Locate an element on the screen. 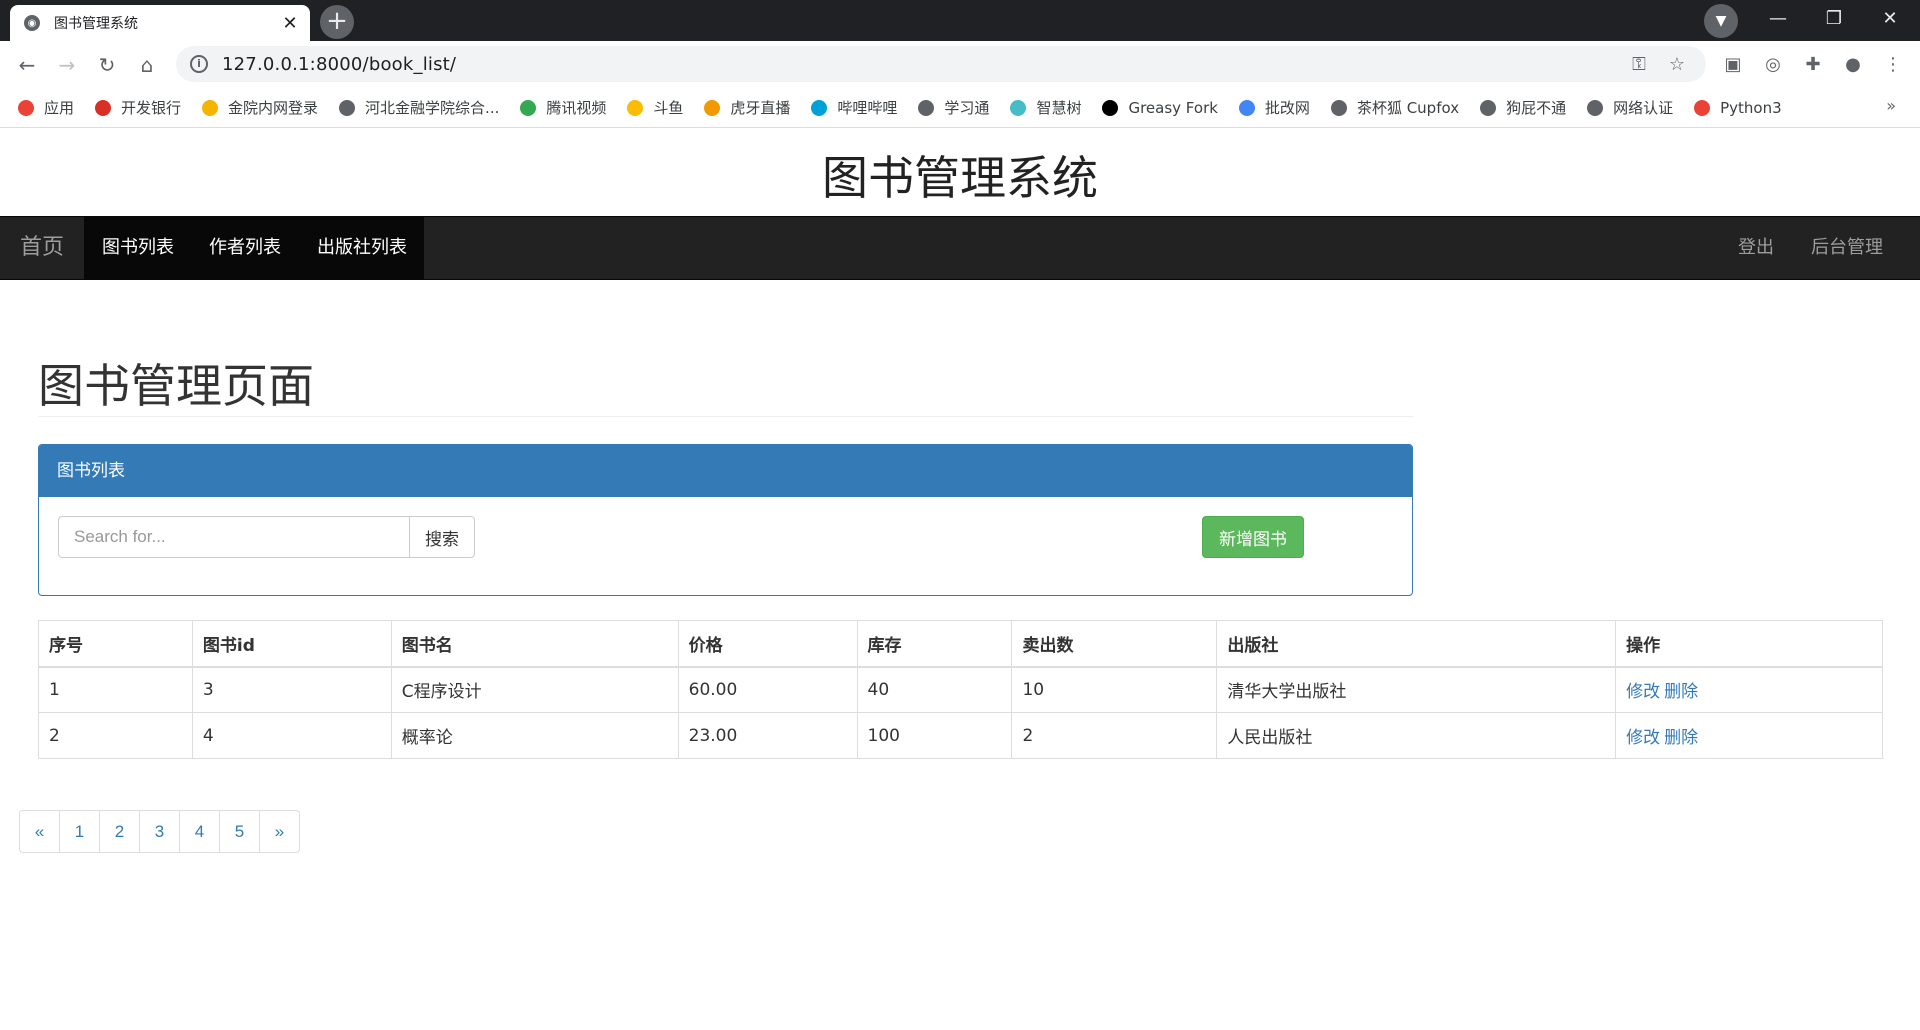 This screenshot has height=1030, width=1920. page-1: 1 is located at coordinates (79, 831).